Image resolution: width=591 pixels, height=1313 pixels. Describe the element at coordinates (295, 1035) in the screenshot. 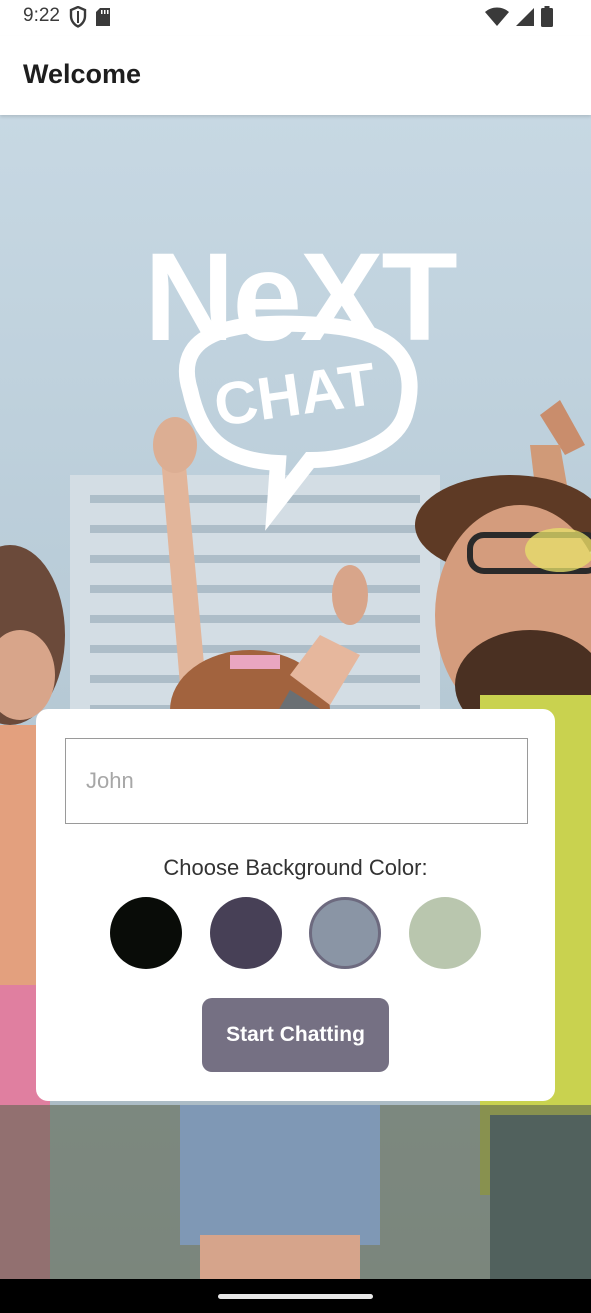

I see `start-chatting-button: Start Chatting` at that location.